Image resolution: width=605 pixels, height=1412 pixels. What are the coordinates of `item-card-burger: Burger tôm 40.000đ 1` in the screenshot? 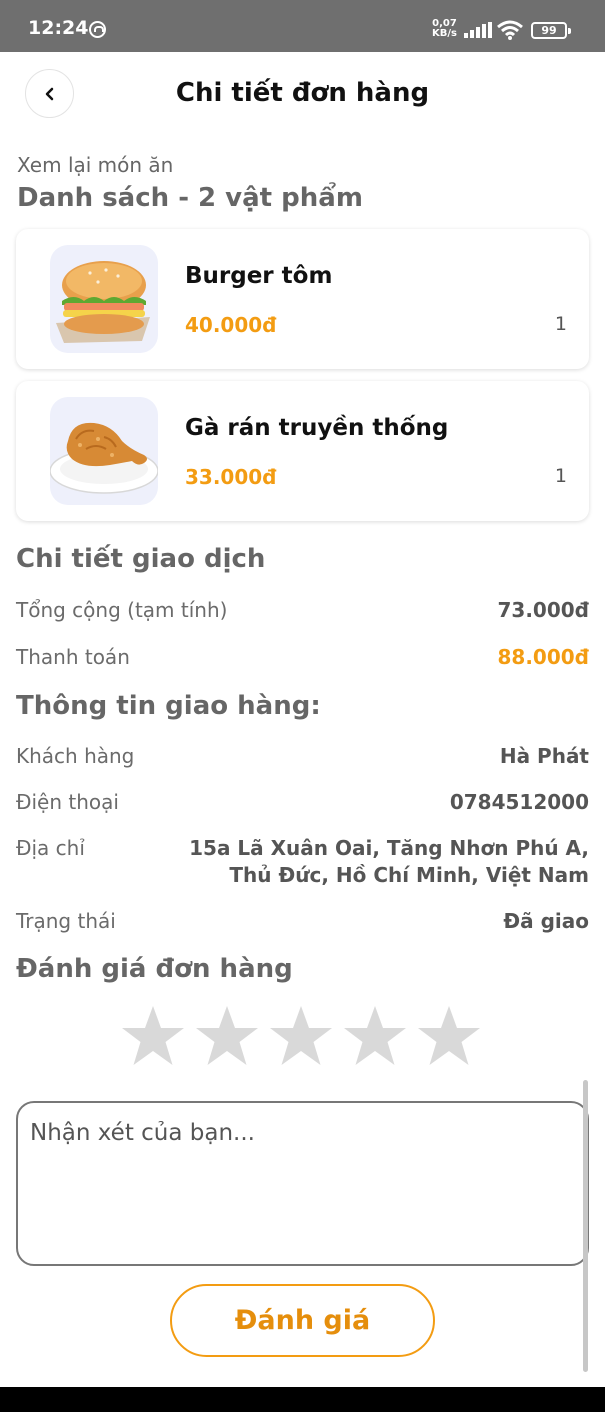 It's located at (302, 299).